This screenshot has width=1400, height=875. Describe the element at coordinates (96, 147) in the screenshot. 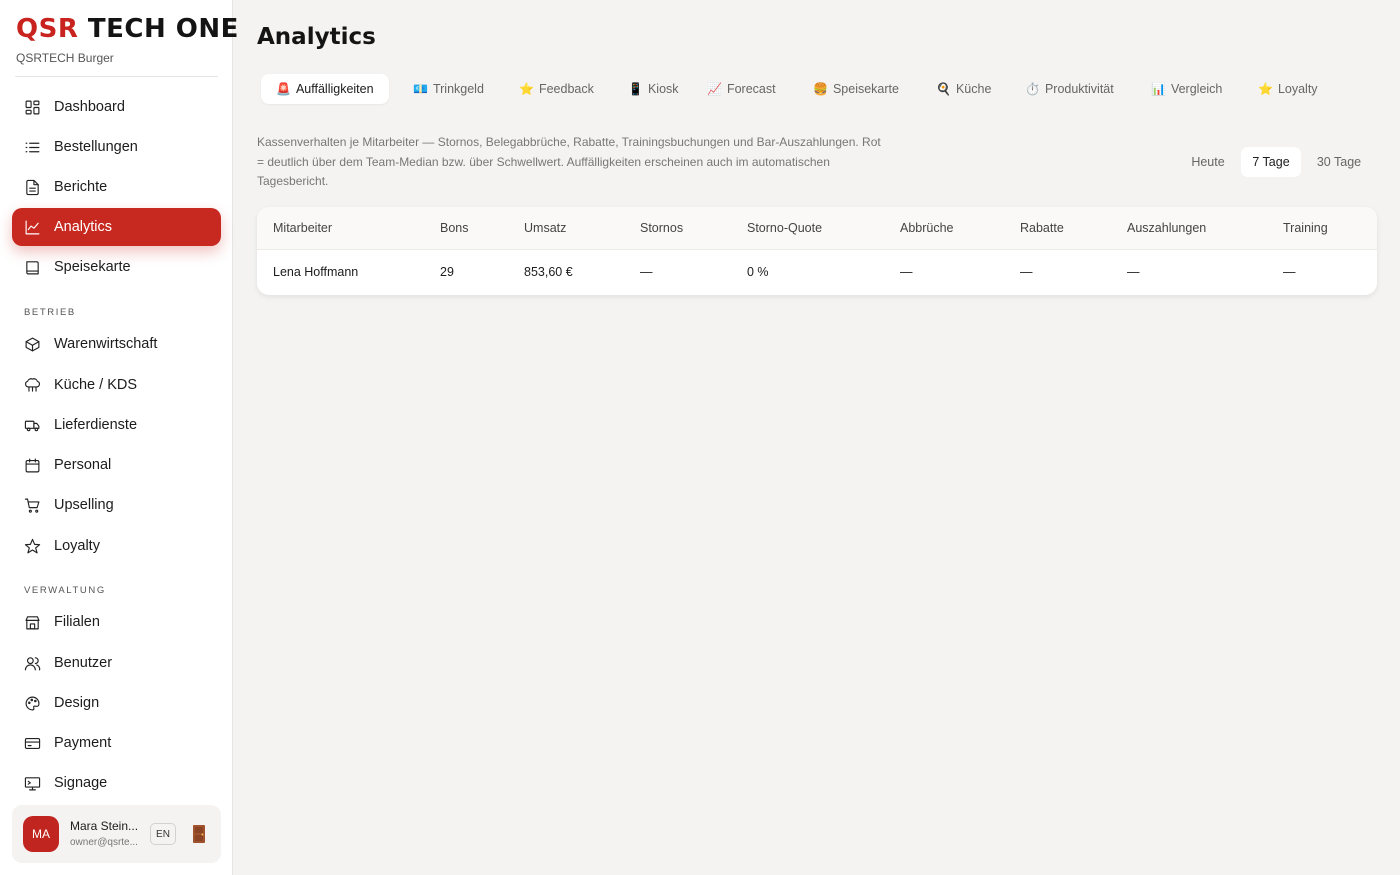

I see `sidebar-item-label: Bestellungen` at that location.